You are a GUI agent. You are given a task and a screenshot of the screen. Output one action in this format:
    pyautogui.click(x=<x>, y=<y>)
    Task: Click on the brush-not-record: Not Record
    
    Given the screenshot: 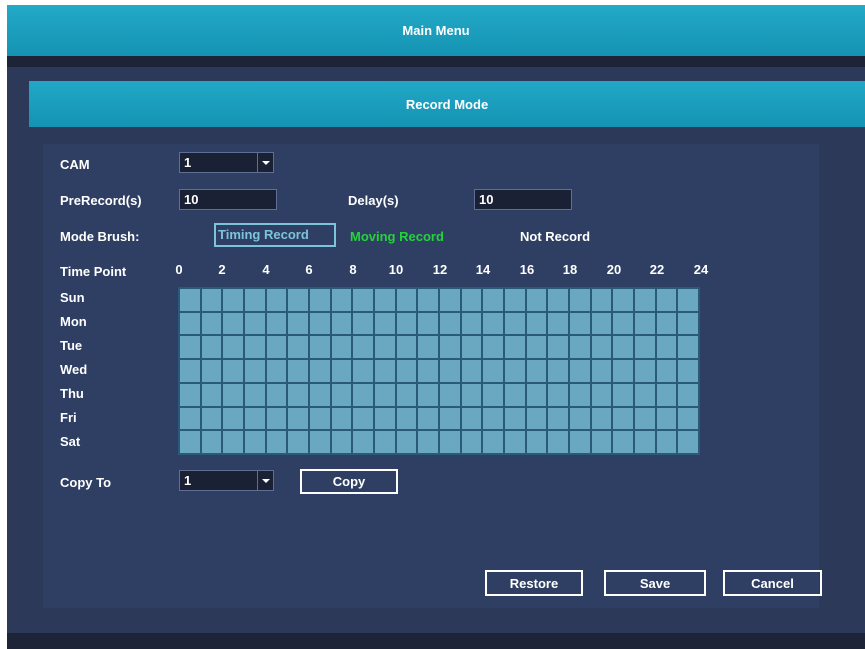 What is the action you would take?
    pyautogui.click(x=555, y=236)
    